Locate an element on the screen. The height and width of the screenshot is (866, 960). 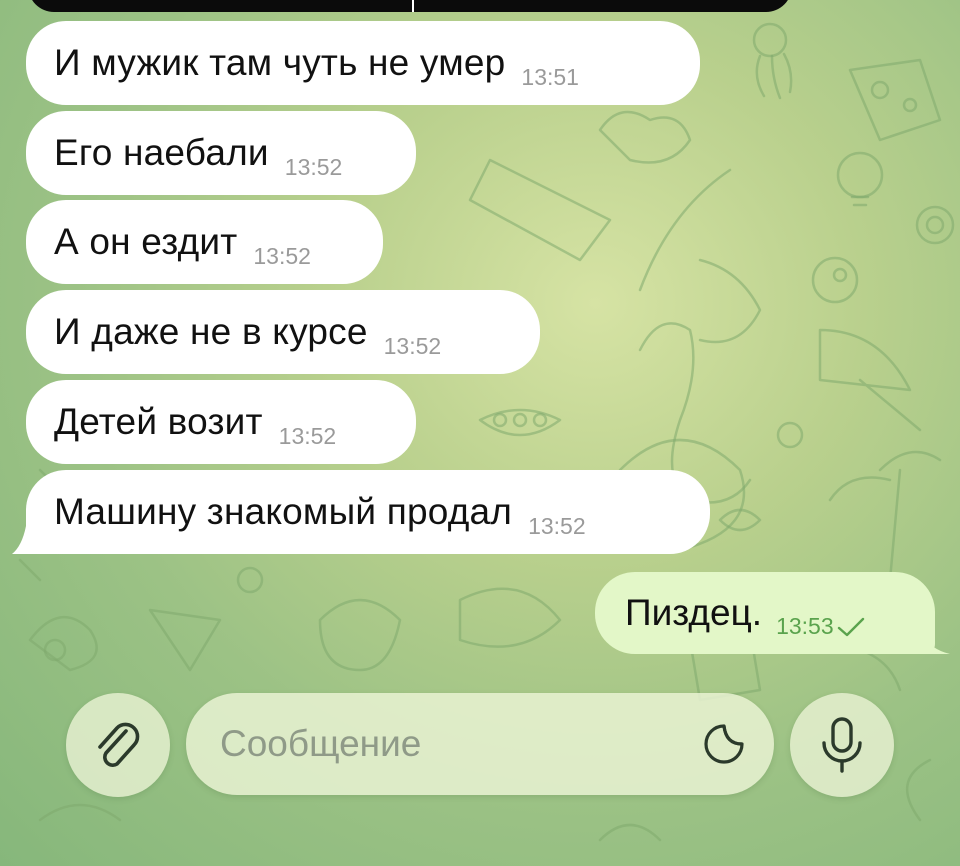
message-input-bar is located at coordinates (480, 744).